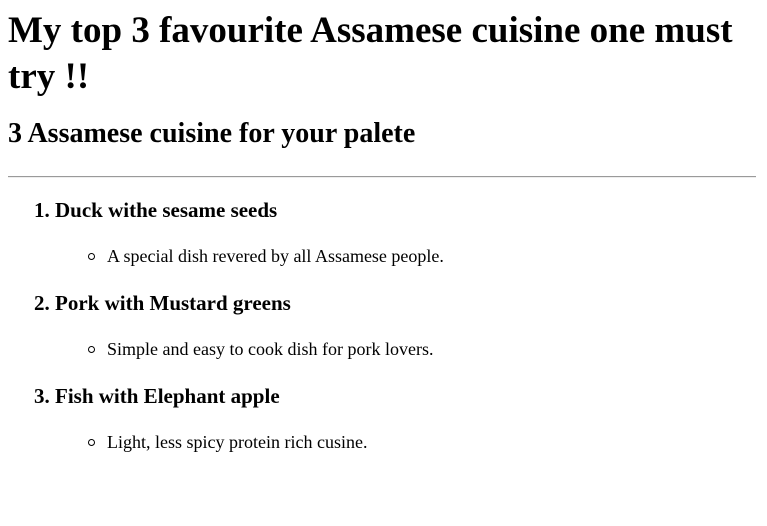 The height and width of the screenshot is (526, 767). What do you see at coordinates (382, 177) in the screenshot?
I see `divider` at bounding box center [382, 177].